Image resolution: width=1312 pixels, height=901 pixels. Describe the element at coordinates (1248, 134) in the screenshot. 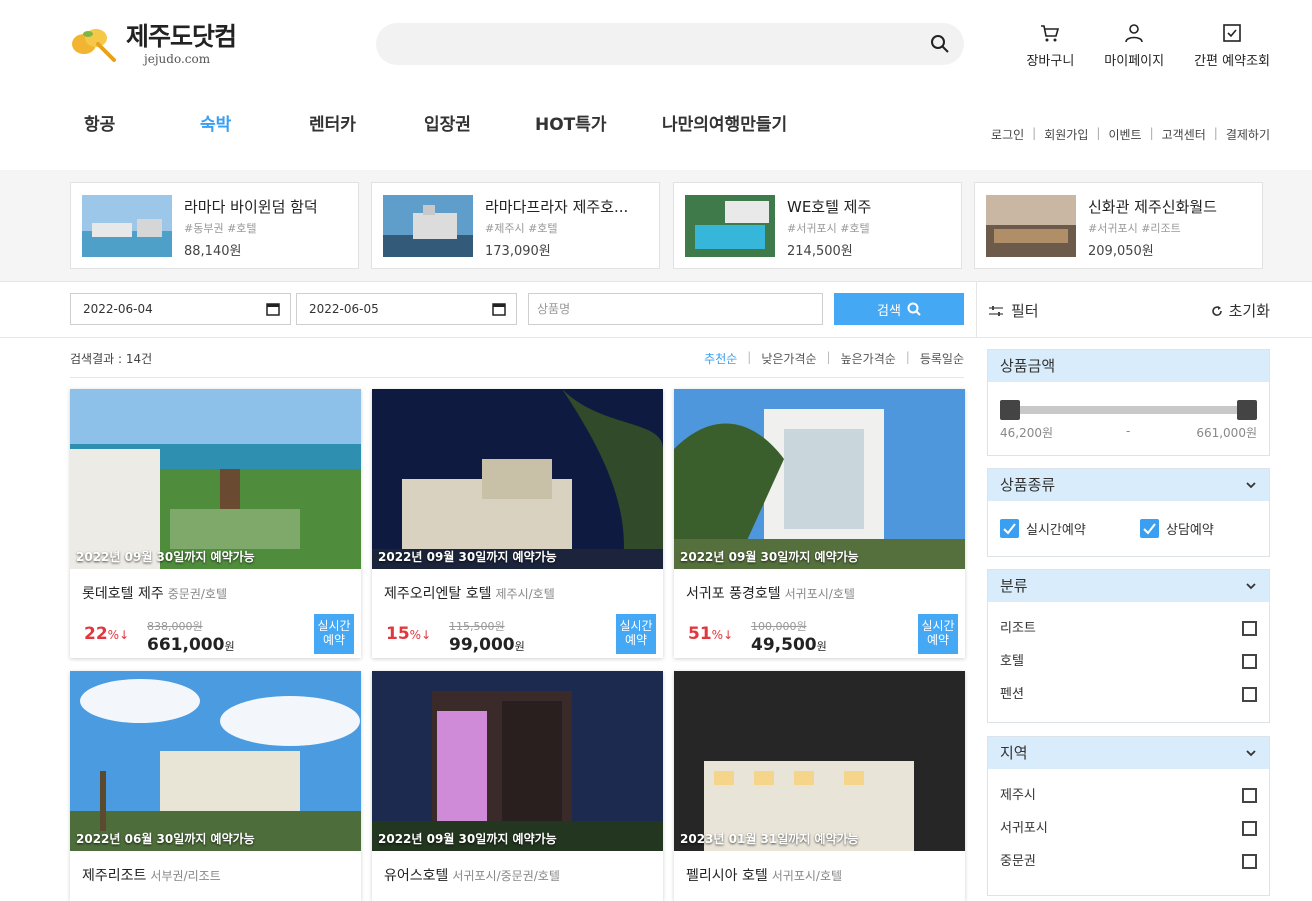

I see `payment-link: 결제하기` at that location.